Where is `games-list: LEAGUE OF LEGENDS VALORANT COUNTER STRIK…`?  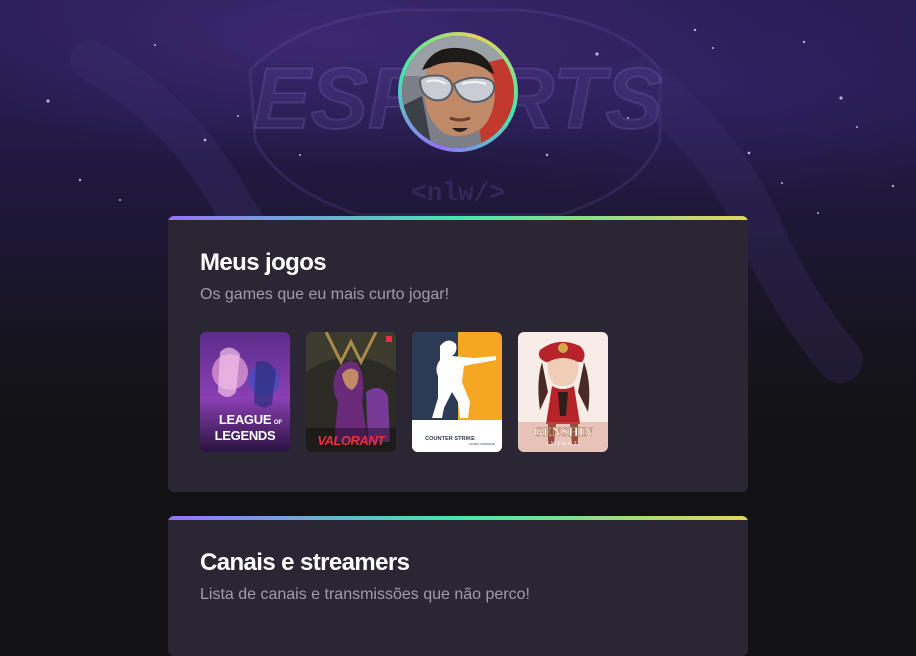
games-list: LEAGUE OF LEGENDS VALORANT COUNTER STRIK… is located at coordinates (404, 392).